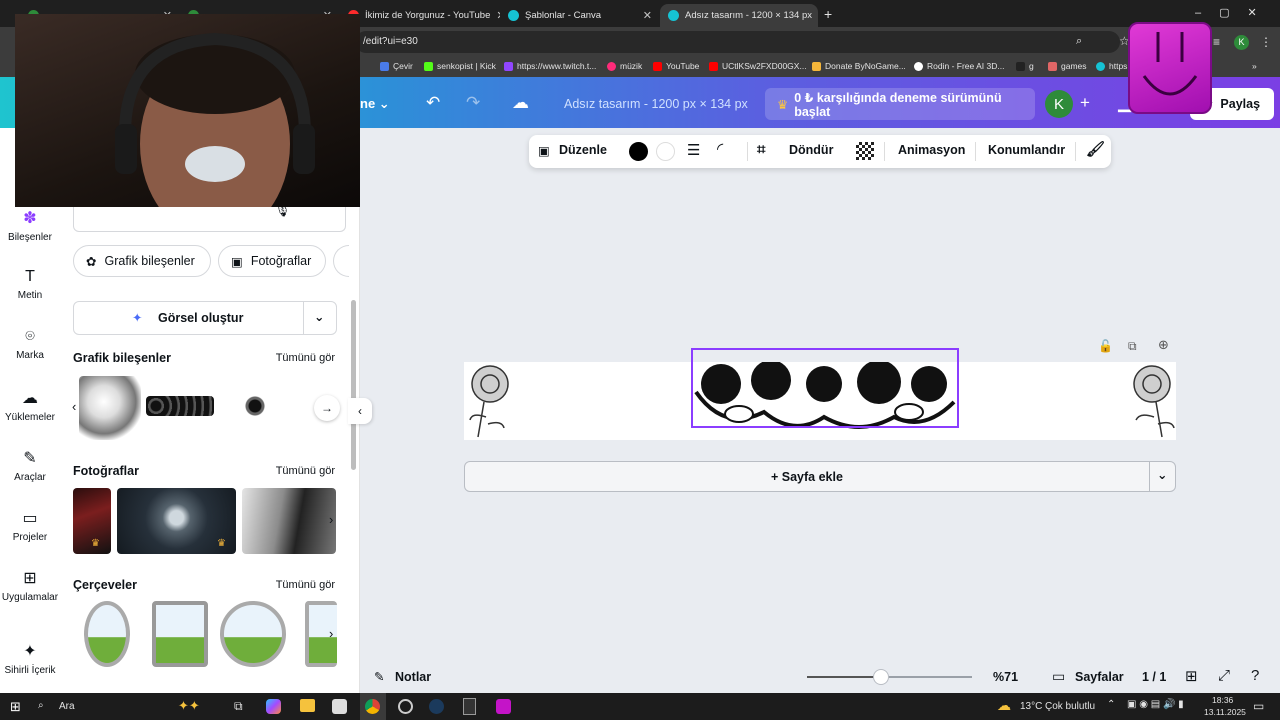 This screenshot has height=720, width=1280. Describe the element at coordinates (41, 705) in the screenshot. I see `search-icon: ⌕` at that location.